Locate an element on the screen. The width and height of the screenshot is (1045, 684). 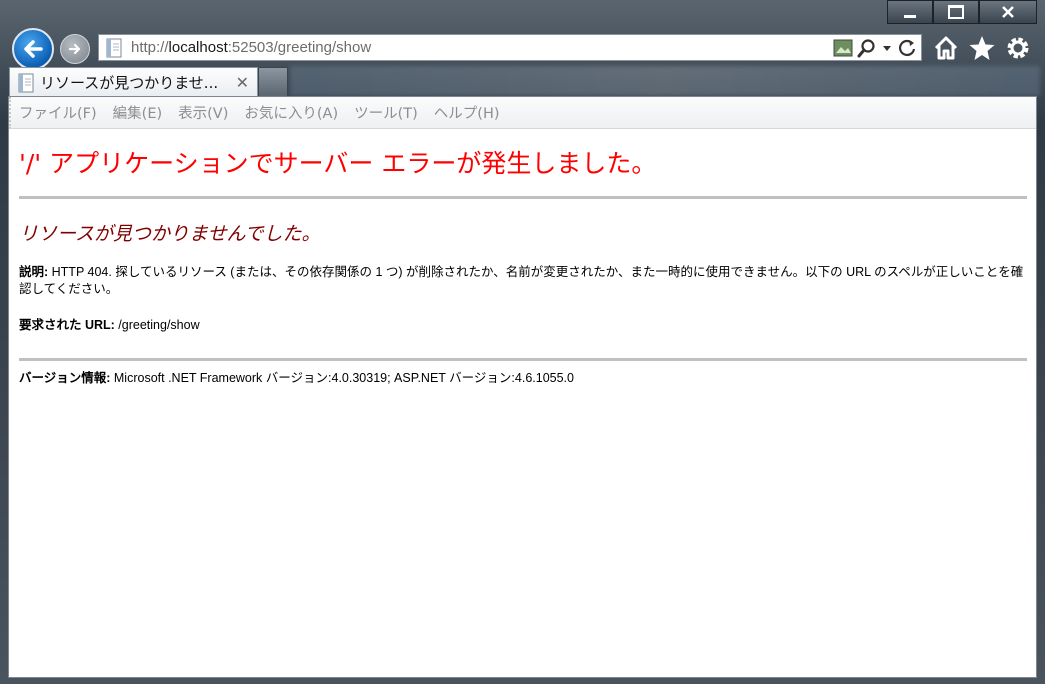
address-tools is located at coordinates (877, 48).